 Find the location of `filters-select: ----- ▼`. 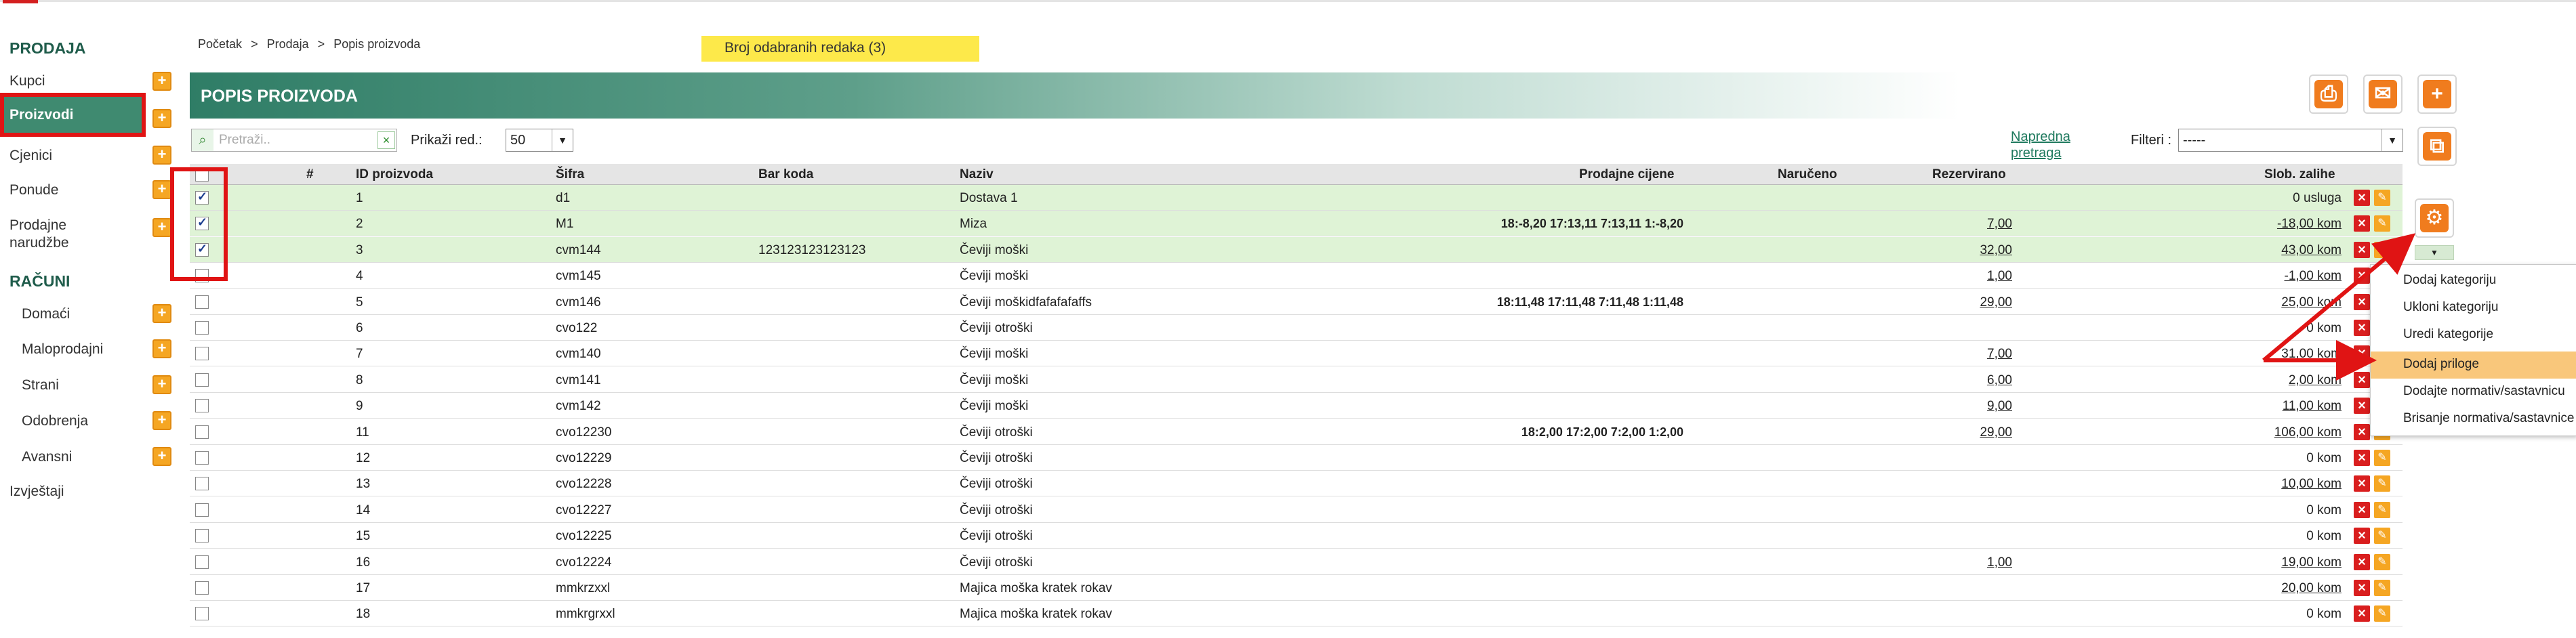

filters-select: ----- ▼ is located at coordinates (2291, 140).